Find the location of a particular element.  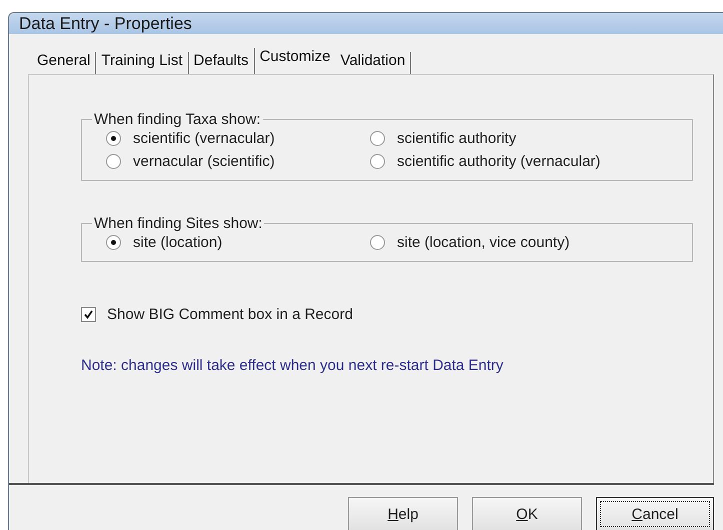

radio-label: vernacular (scientific) is located at coordinates (204, 161).